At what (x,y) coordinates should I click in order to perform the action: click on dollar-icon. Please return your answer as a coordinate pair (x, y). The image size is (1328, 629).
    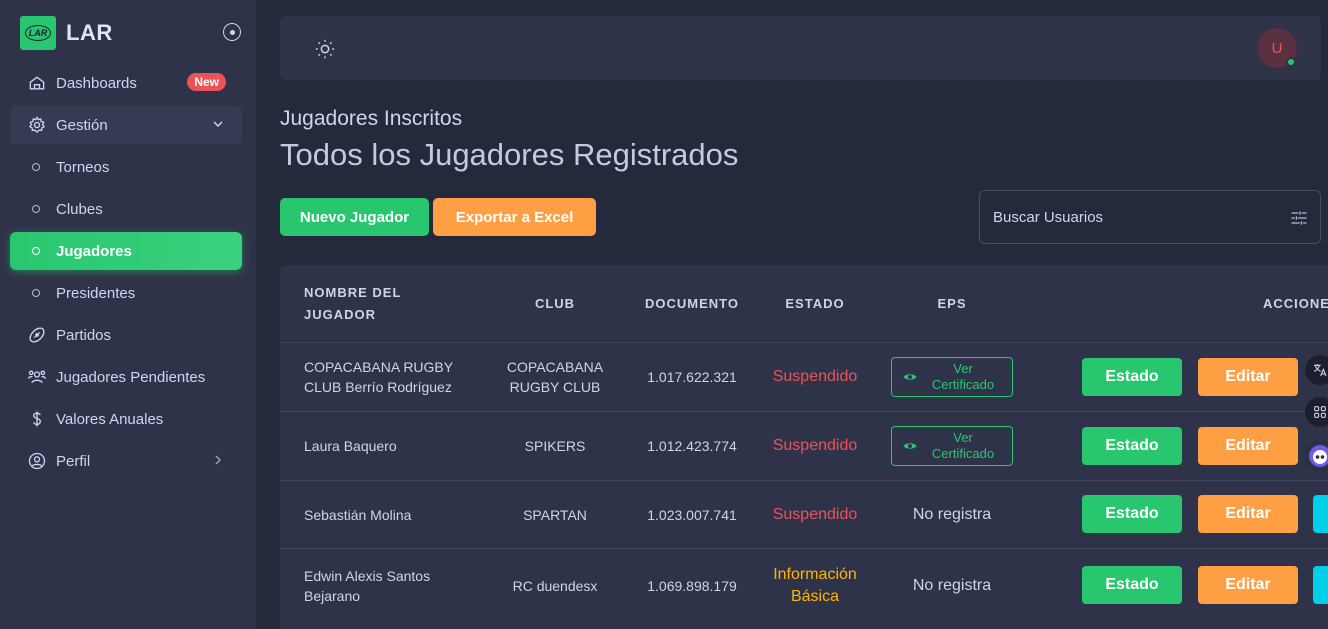
    Looking at the image, I should click on (37, 419).